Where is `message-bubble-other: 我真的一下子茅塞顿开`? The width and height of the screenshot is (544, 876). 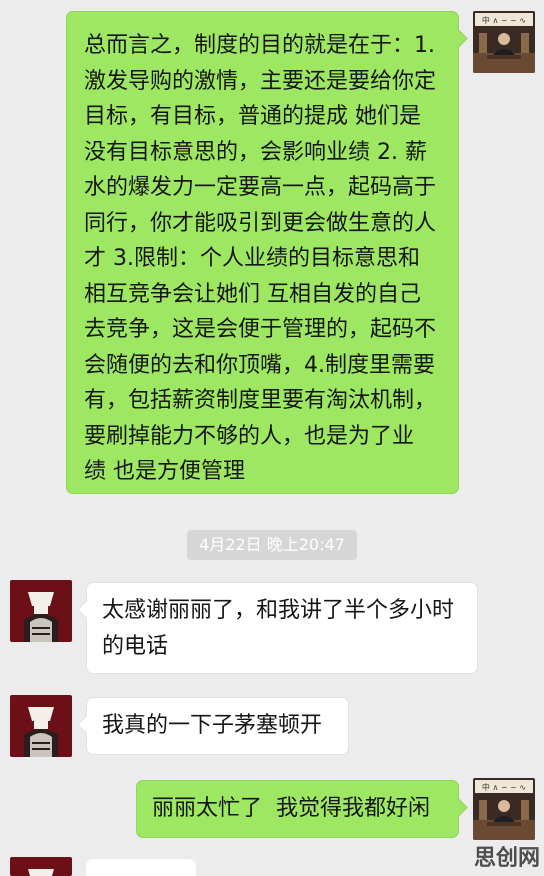
message-bubble-other: 我真的一下子茅塞顿开 is located at coordinates (213, 726).